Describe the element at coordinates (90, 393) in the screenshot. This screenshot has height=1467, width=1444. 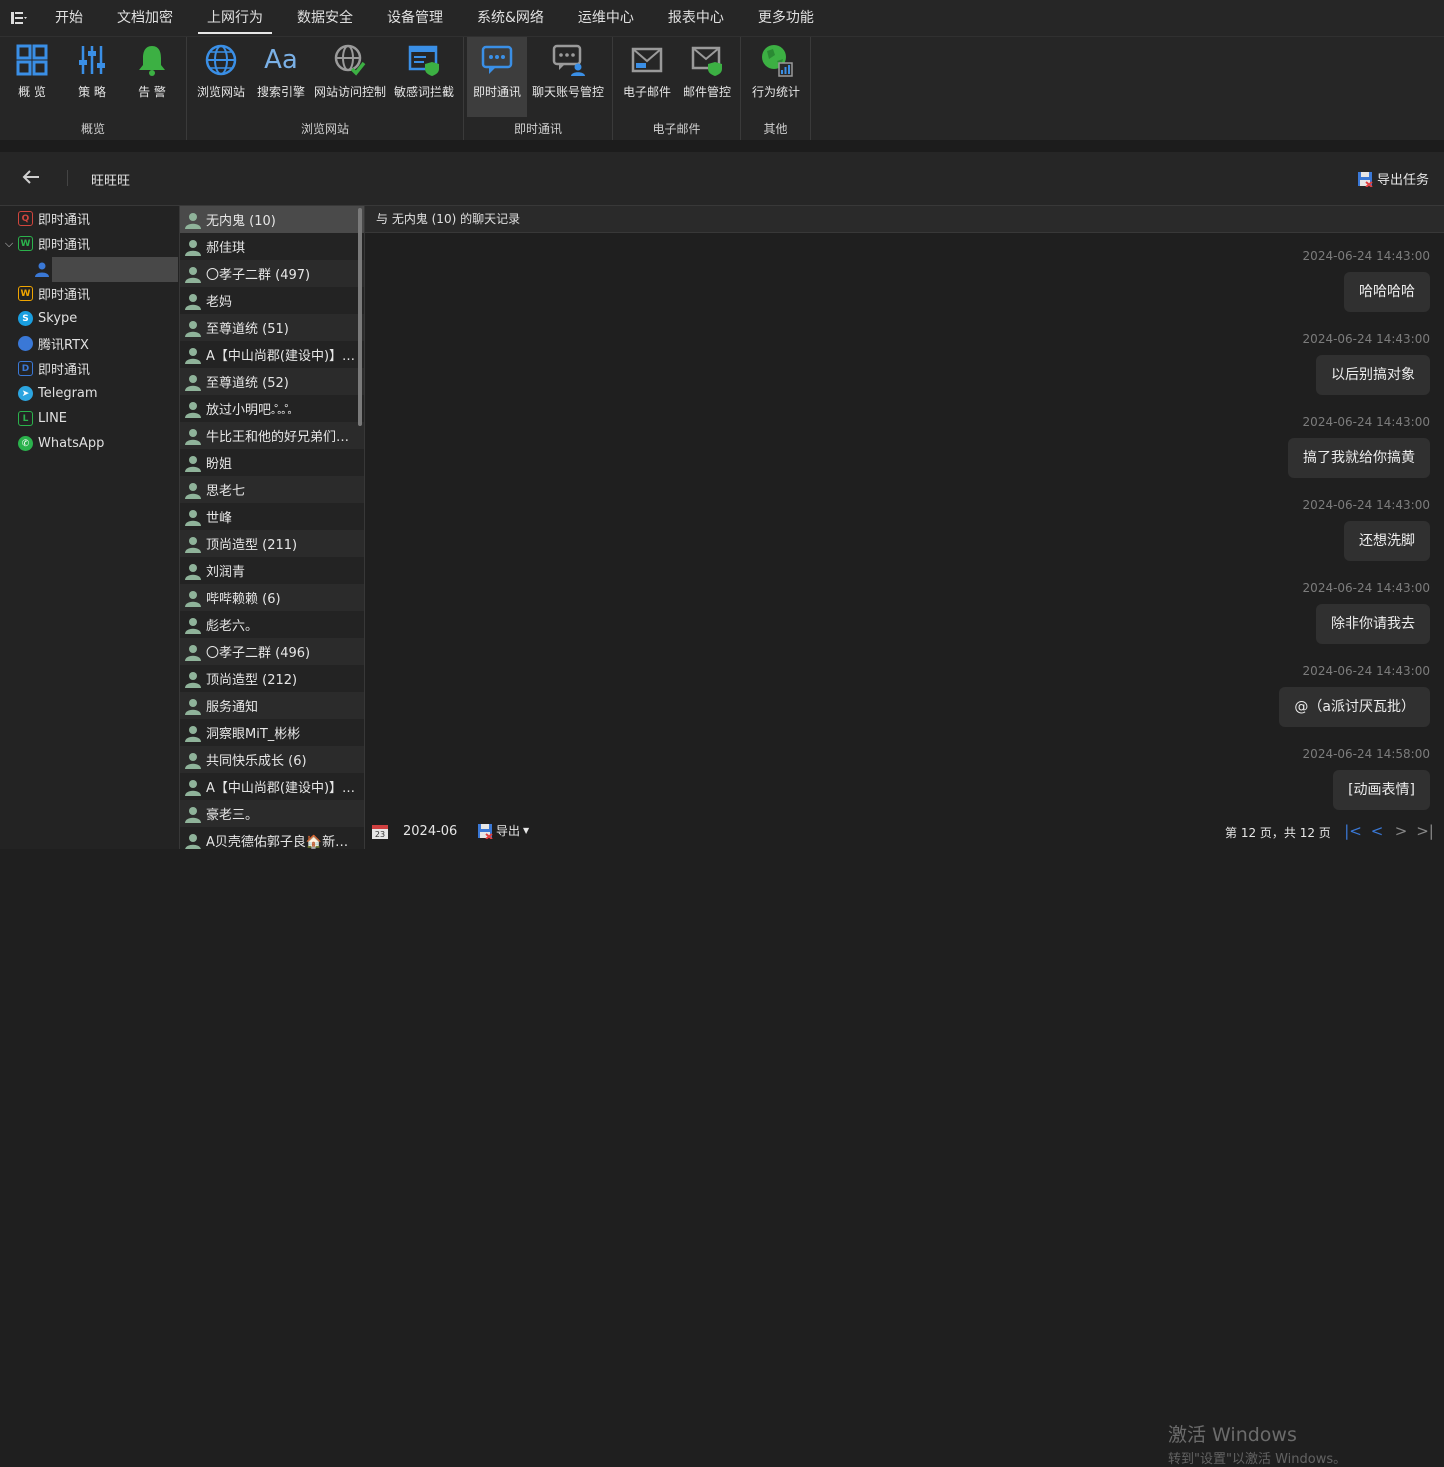
I see `nav-item: ➤ Telegram` at that location.